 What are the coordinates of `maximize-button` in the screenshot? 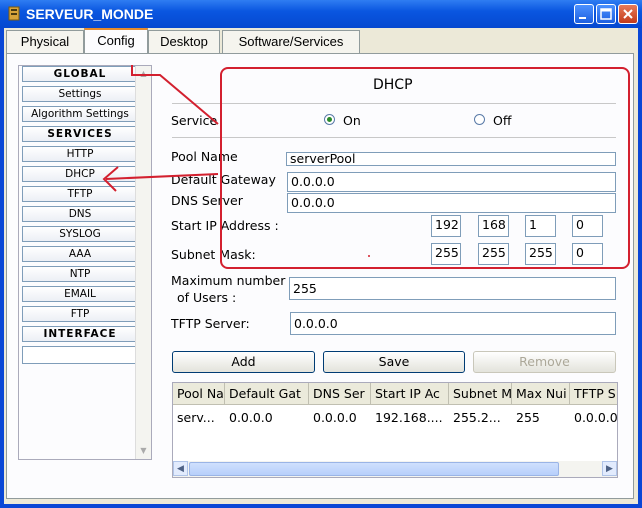 It's located at (606, 14).